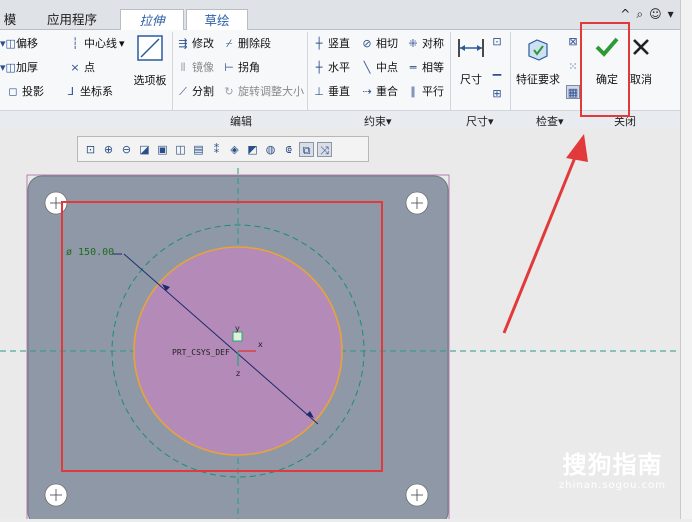 The height and width of the screenshot is (522, 692). I want to click on tab-bar-icons: ^ ⌕ ☺ ▾ ?, so click(653, 14).